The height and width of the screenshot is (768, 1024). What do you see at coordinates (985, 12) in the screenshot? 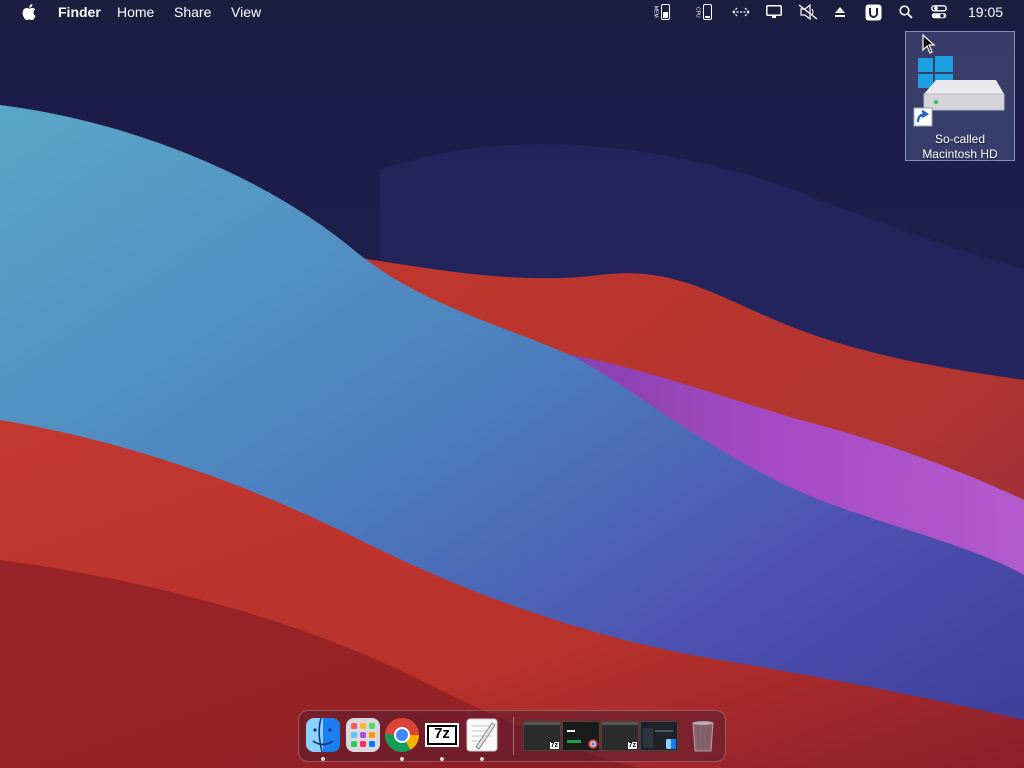
I see `menubar-clock: 19:05` at bounding box center [985, 12].